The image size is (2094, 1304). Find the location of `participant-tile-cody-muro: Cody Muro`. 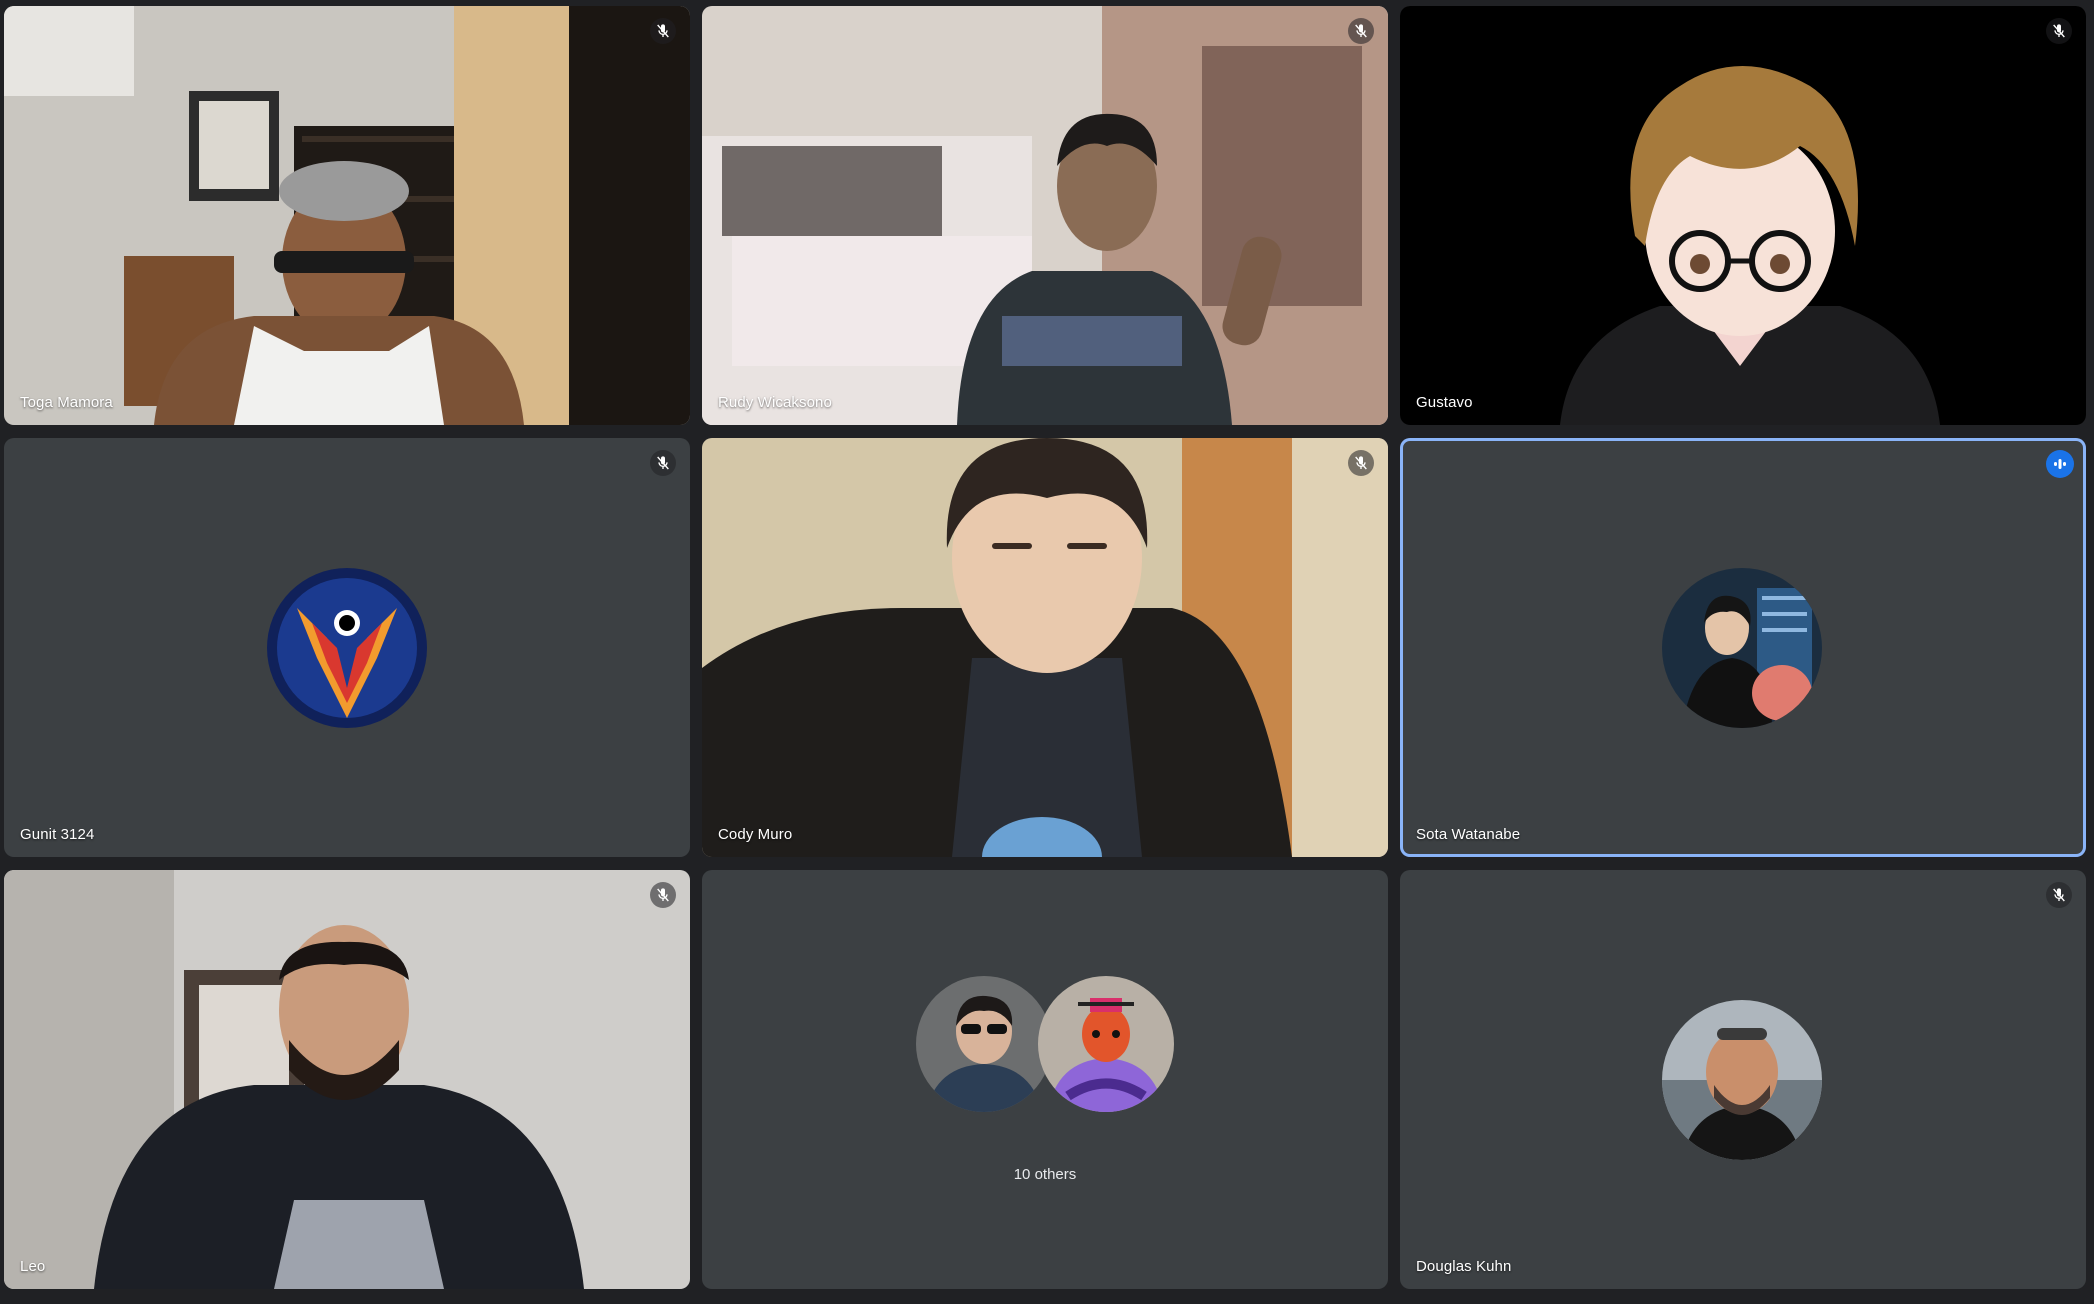

participant-tile-cody-muro: Cody Muro is located at coordinates (1045, 647).